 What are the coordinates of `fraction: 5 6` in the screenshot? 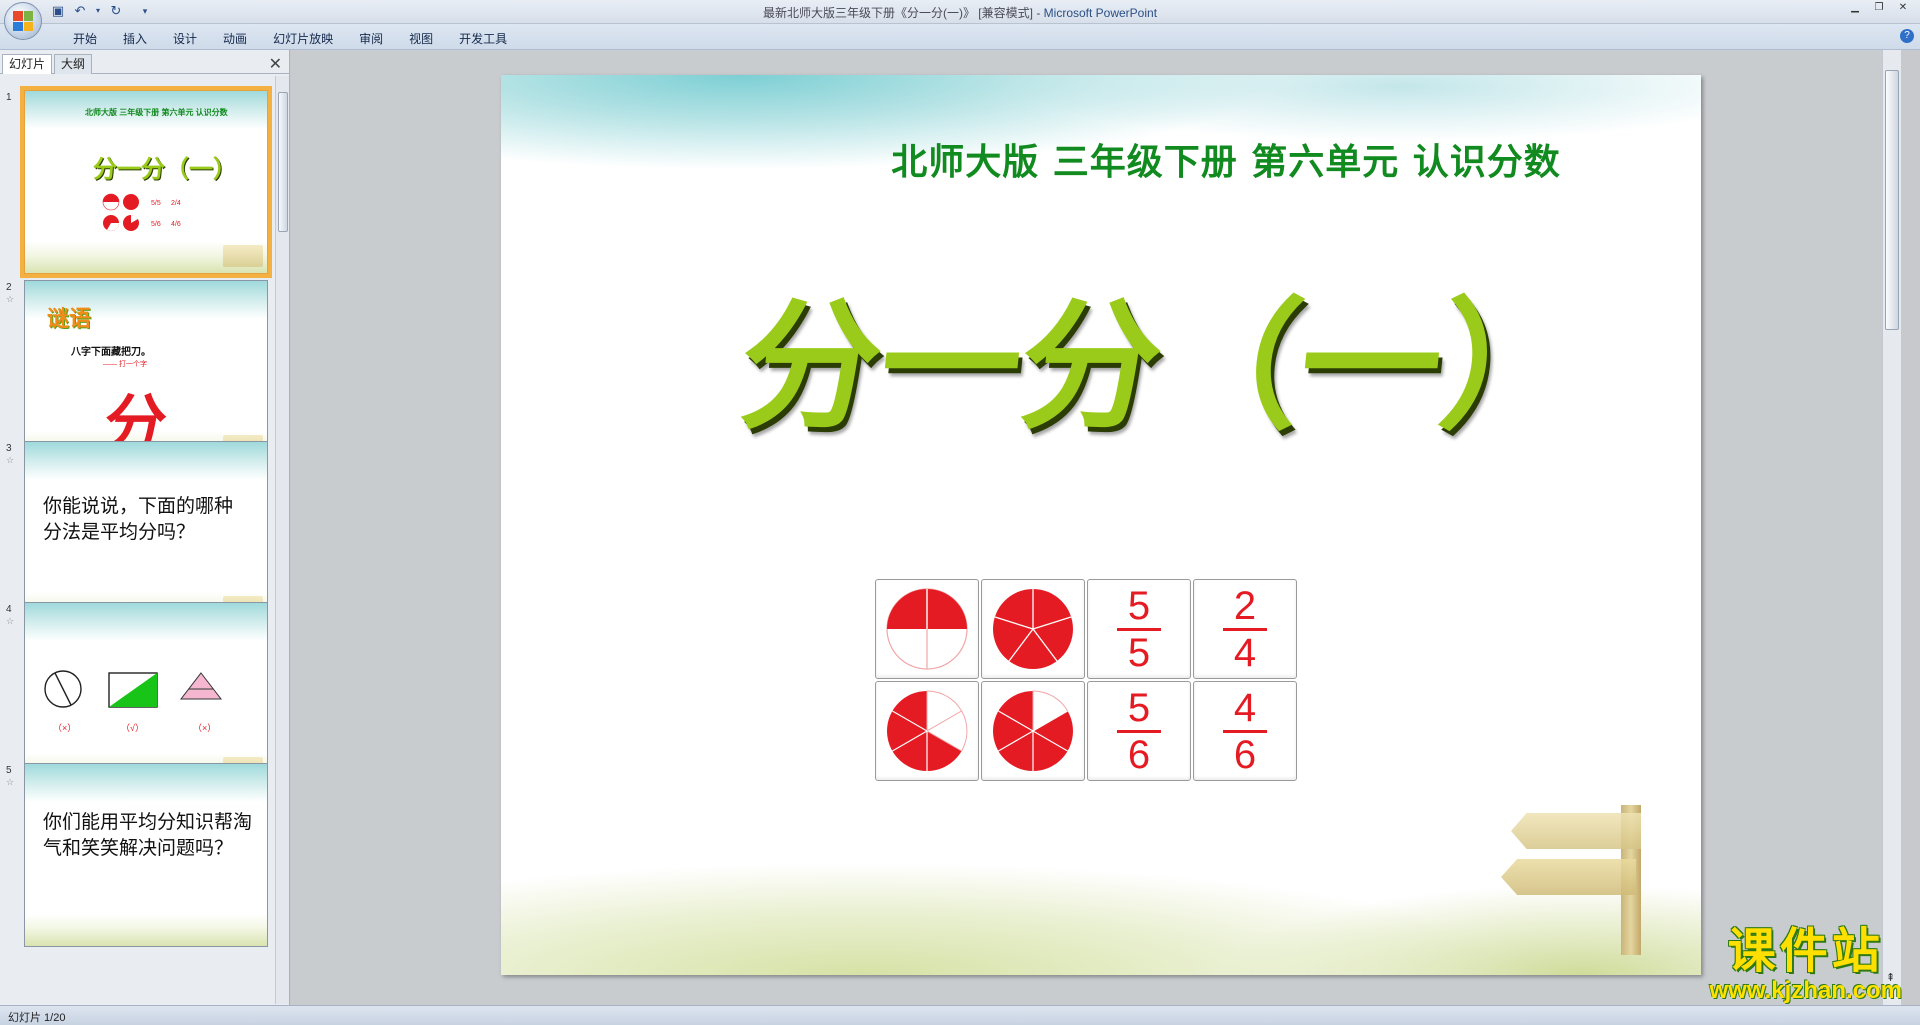 It's located at (1139, 731).